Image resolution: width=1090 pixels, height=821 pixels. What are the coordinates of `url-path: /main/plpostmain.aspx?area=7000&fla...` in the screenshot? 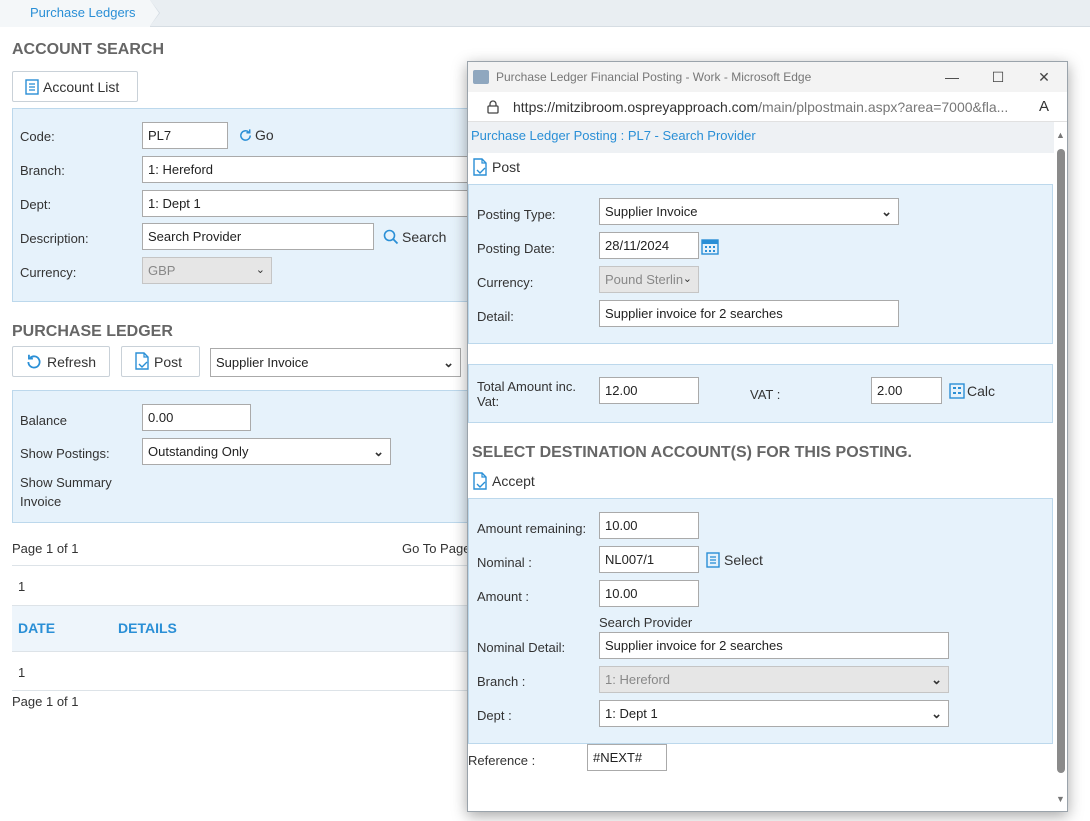 It's located at (883, 106).